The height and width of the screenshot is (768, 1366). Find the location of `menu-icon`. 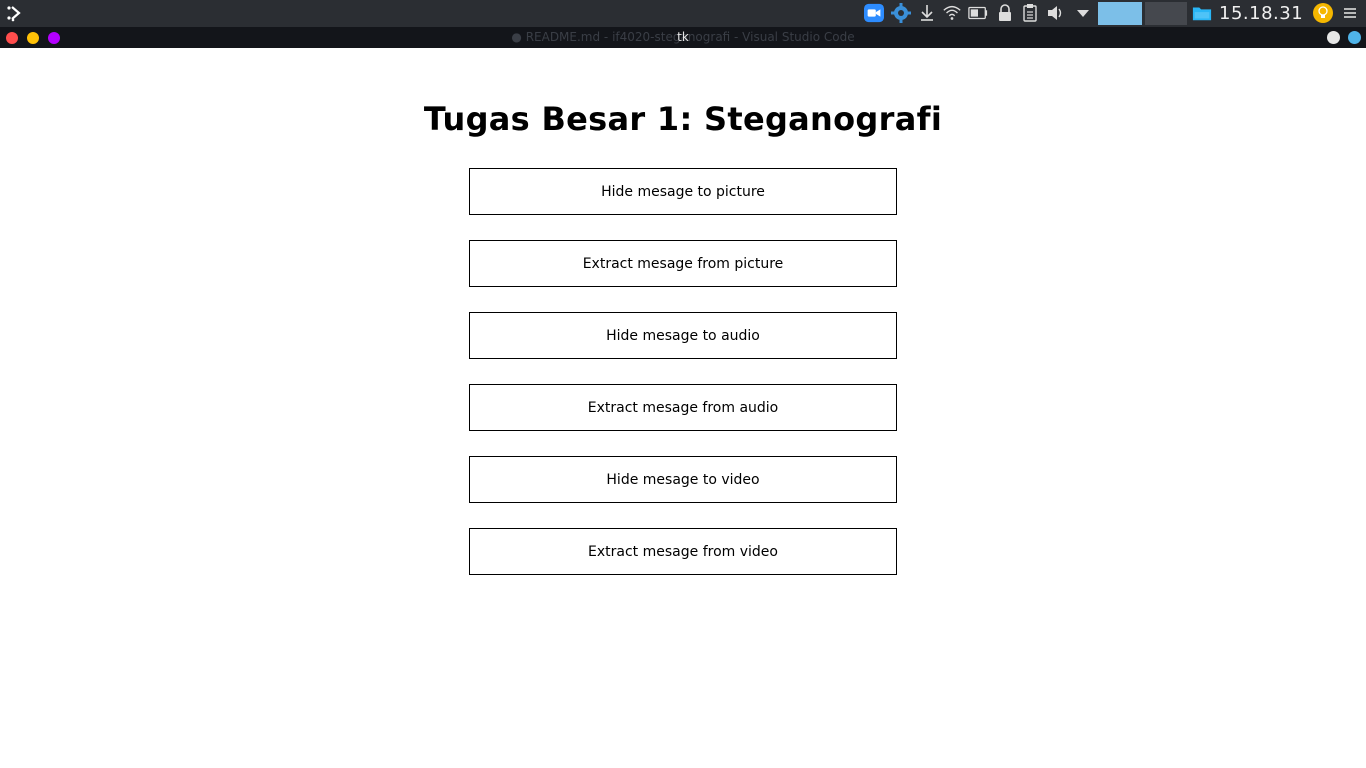

menu-icon is located at coordinates (1350, 13).